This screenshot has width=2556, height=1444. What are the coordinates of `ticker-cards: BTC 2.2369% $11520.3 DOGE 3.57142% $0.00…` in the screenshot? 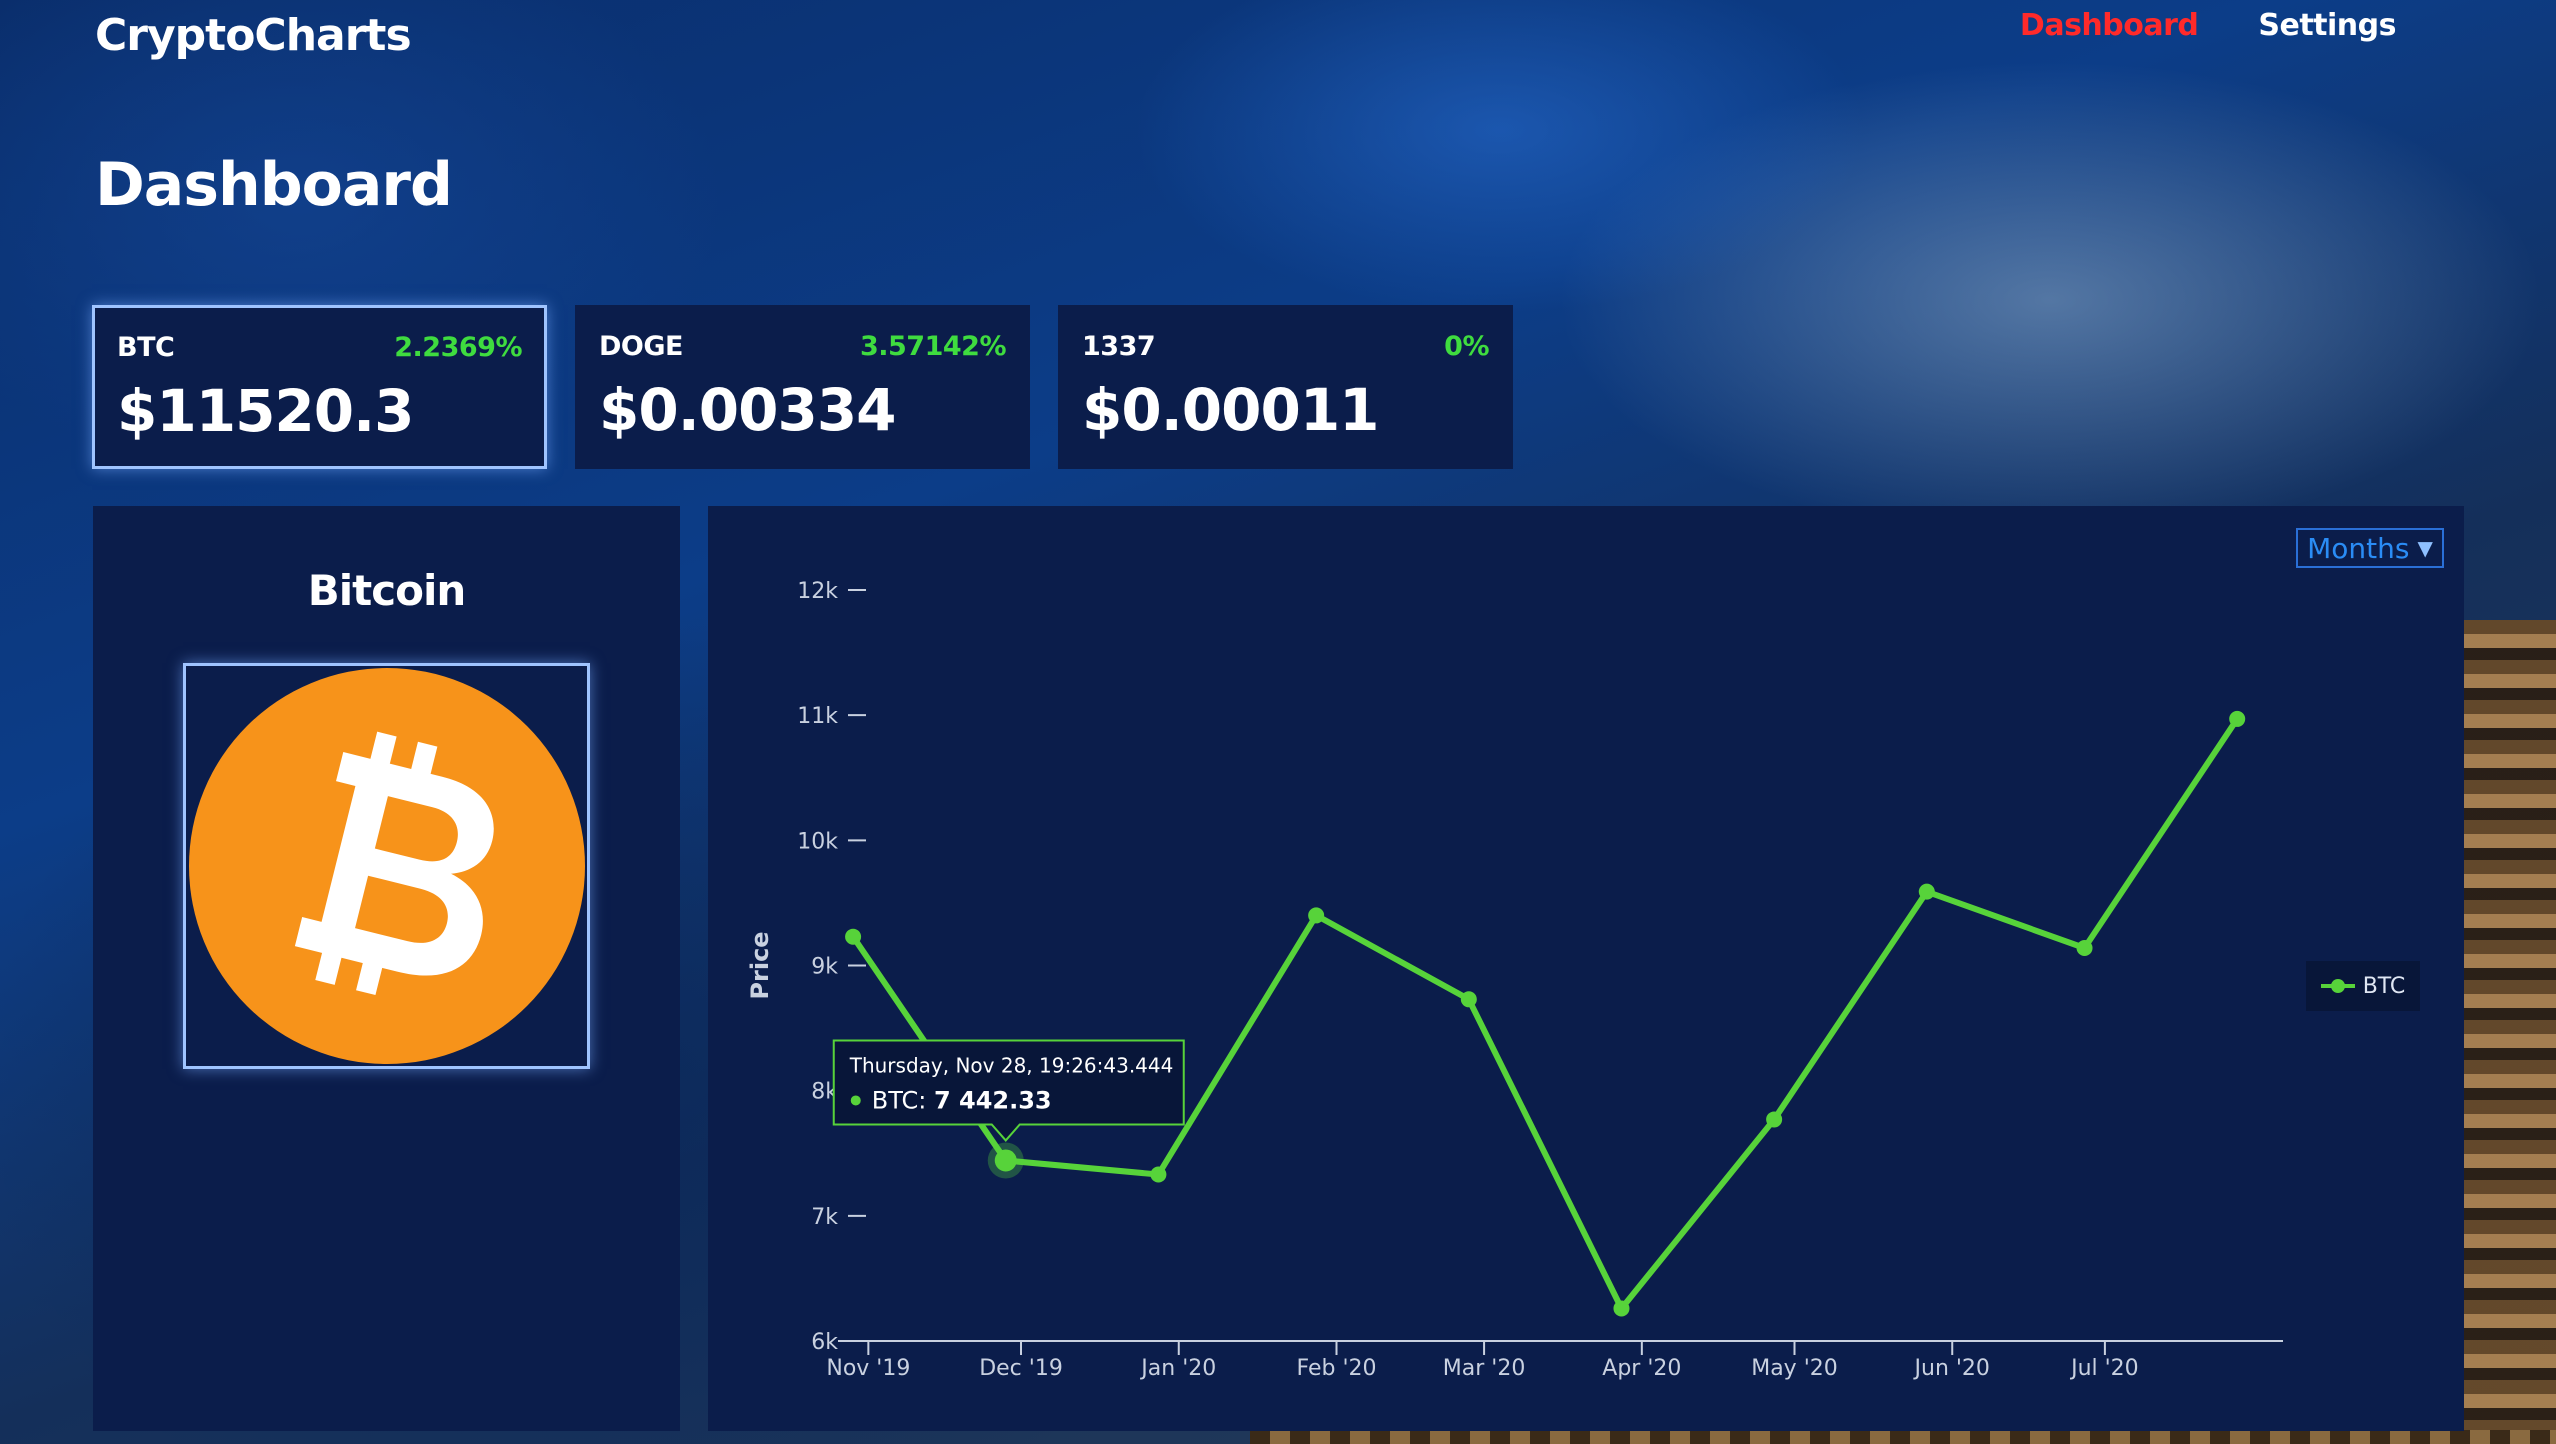 It's located at (802, 387).